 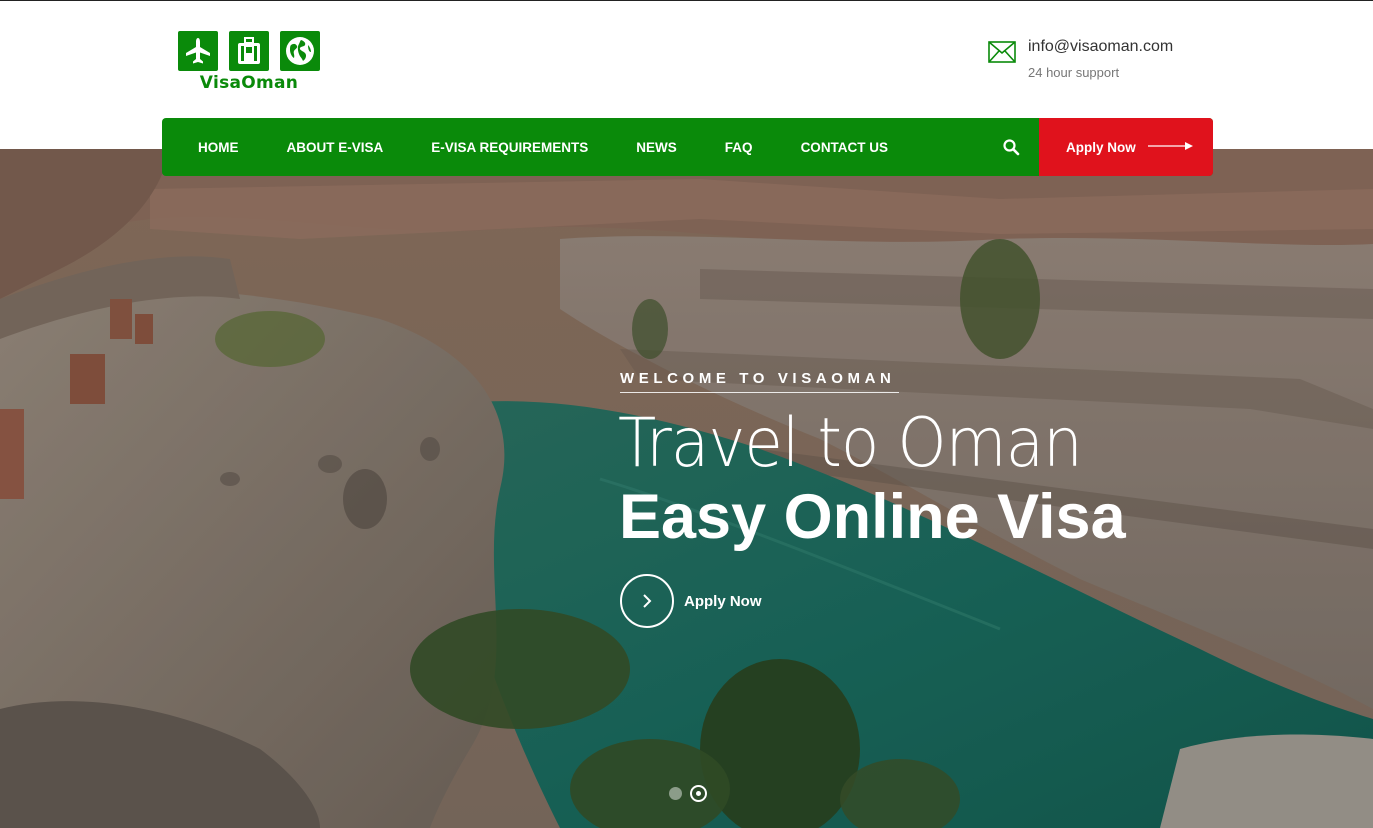 I want to click on hero-apply-label: Apply Now, so click(x=723, y=601).